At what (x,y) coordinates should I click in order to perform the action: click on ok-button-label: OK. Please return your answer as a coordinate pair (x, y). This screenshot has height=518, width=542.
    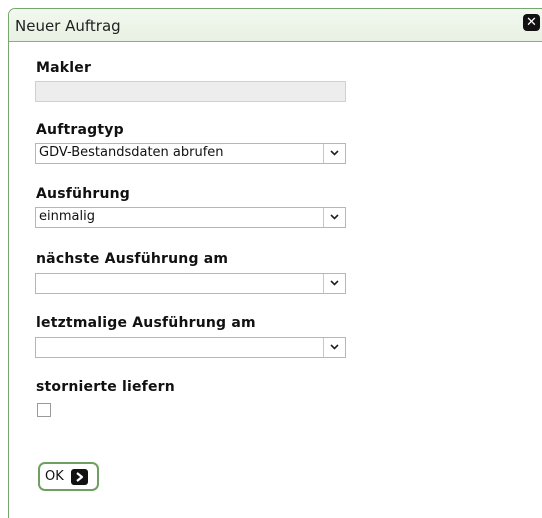
    Looking at the image, I should click on (54, 476).